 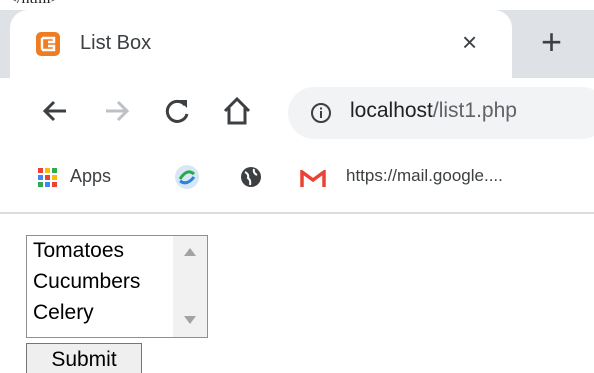 I want to click on new-tab-button: +, so click(x=551, y=42).